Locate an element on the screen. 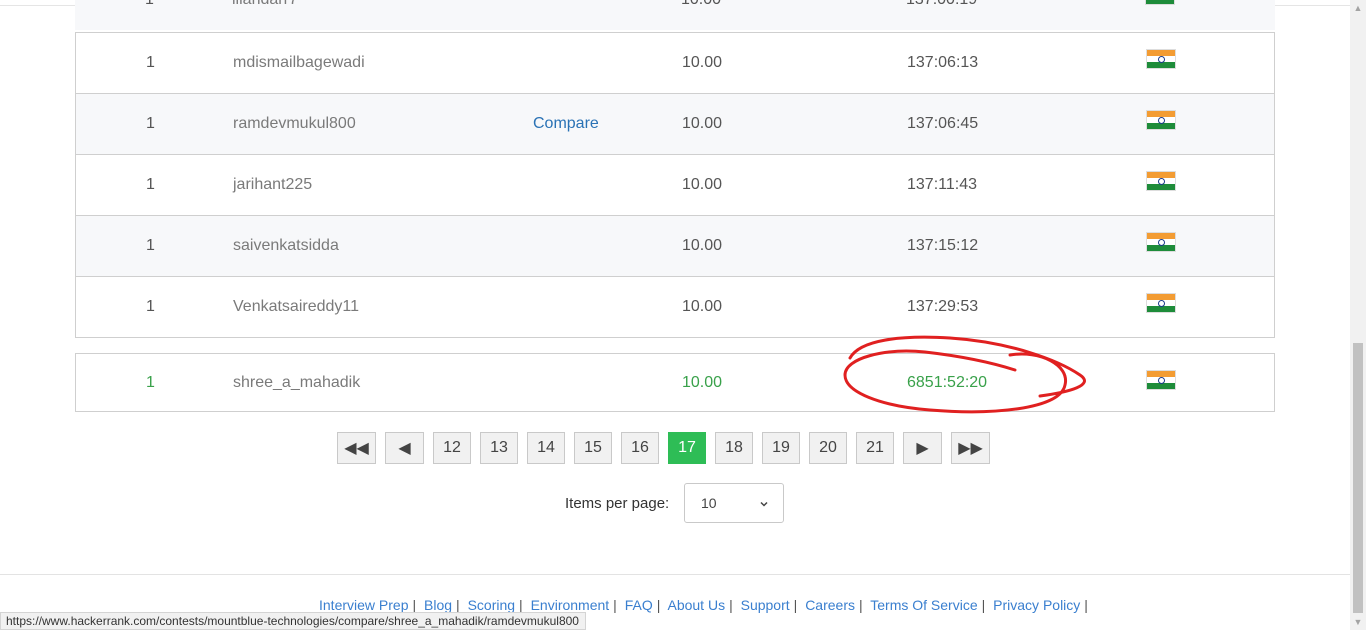 This screenshot has width=1366, height=630. right-icon: ▶ is located at coordinates (922, 448).